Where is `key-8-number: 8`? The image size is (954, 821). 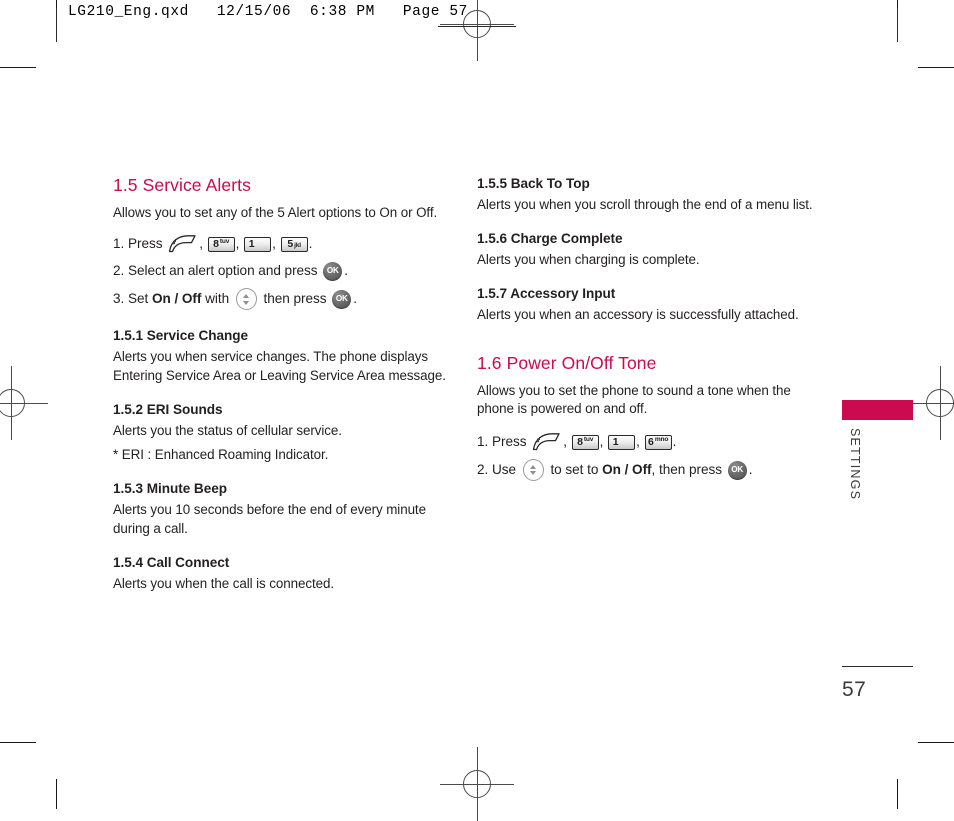 key-8-number: 8 is located at coordinates (216, 244).